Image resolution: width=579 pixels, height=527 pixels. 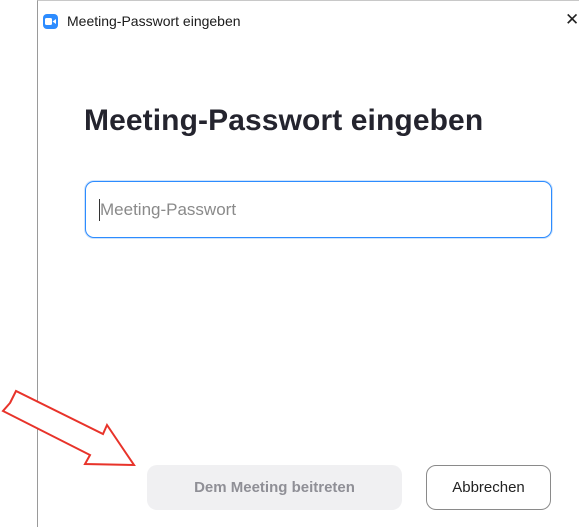 I want to click on text-caret, so click(x=99, y=210).